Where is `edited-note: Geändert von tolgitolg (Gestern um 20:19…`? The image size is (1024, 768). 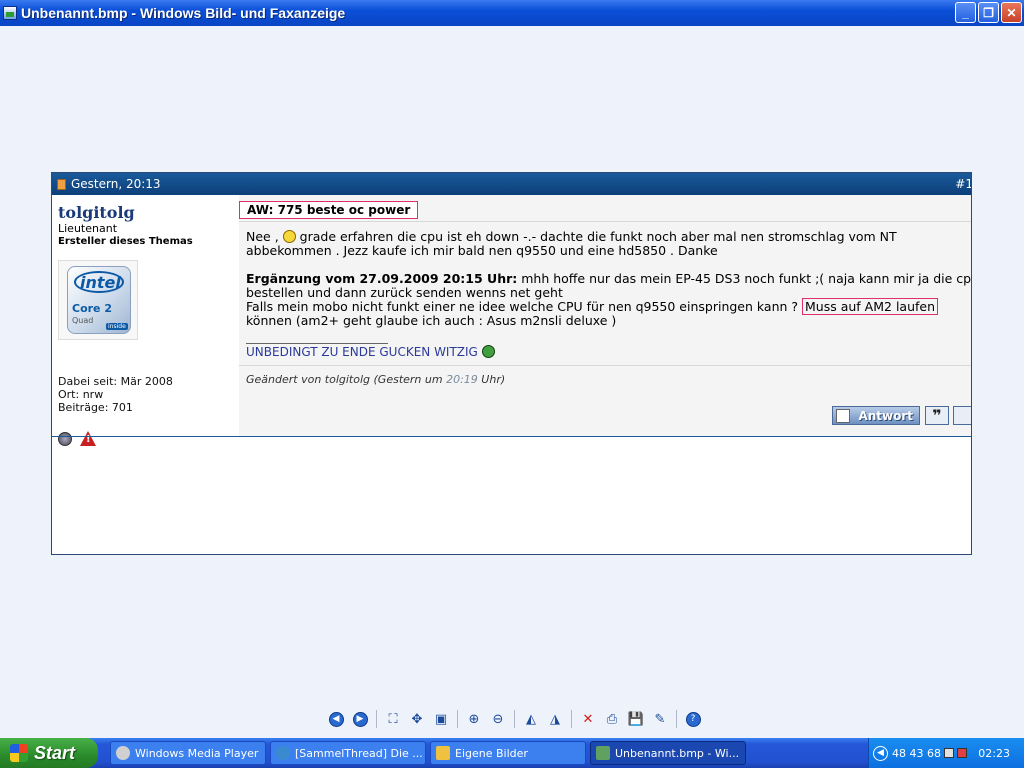 edited-note: Geändert von tolgitolg (Gestern um 20:19… is located at coordinates (376, 379).